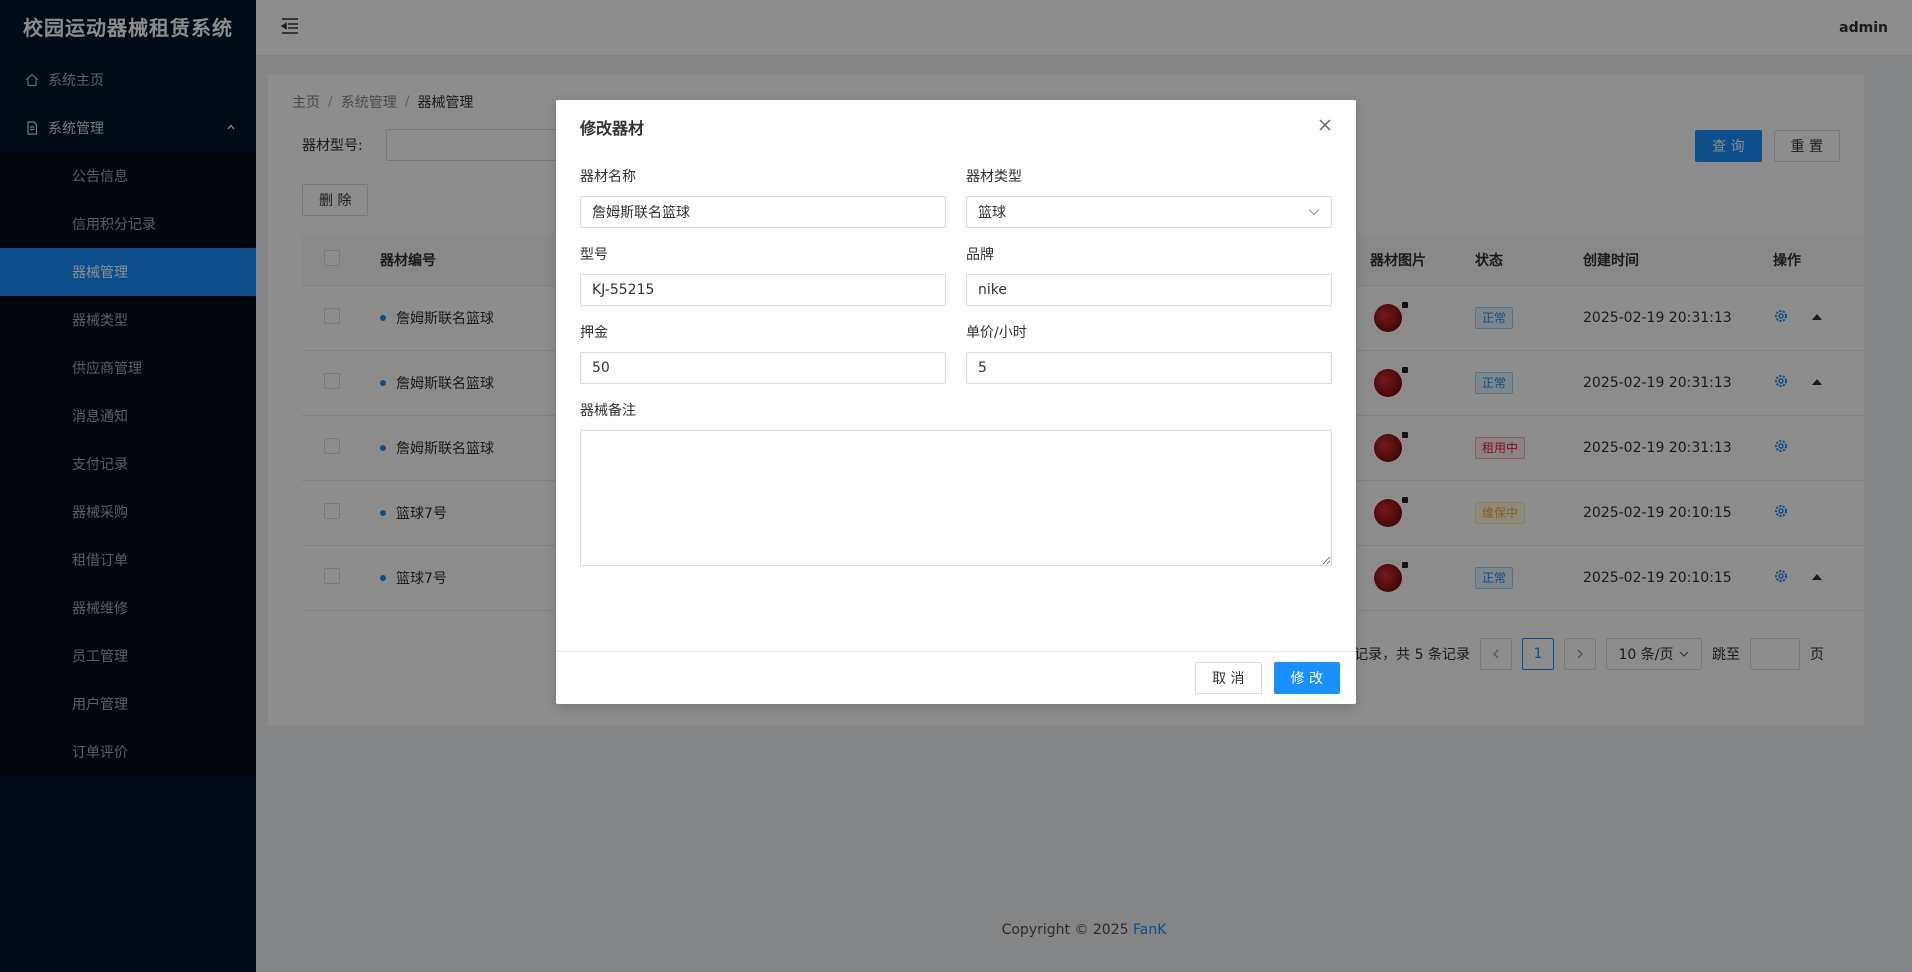  I want to click on deposit-value: 50, so click(601, 368).